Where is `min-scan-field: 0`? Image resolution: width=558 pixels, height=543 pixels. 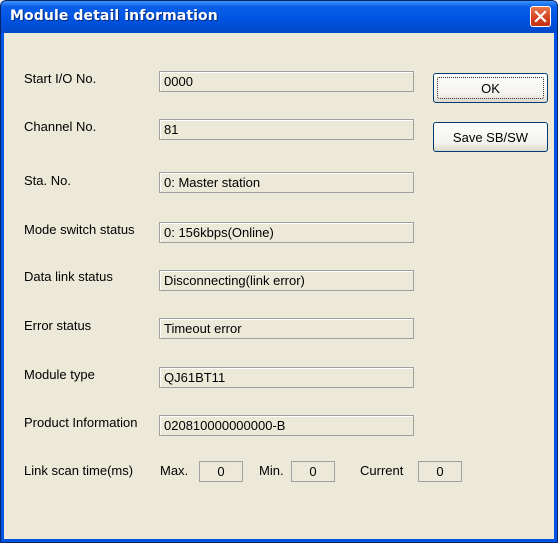
min-scan-field: 0 is located at coordinates (313, 471).